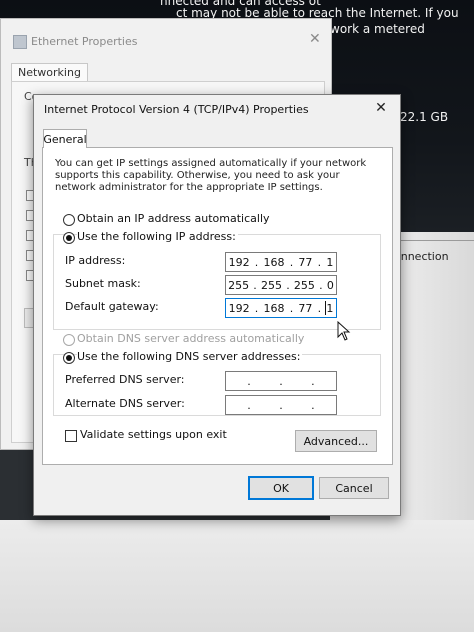 The width and height of the screenshot is (474, 632). What do you see at coordinates (330, 308) in the screenshot?
I see `gateway-octet: 1` at bounding box center [330, 308].